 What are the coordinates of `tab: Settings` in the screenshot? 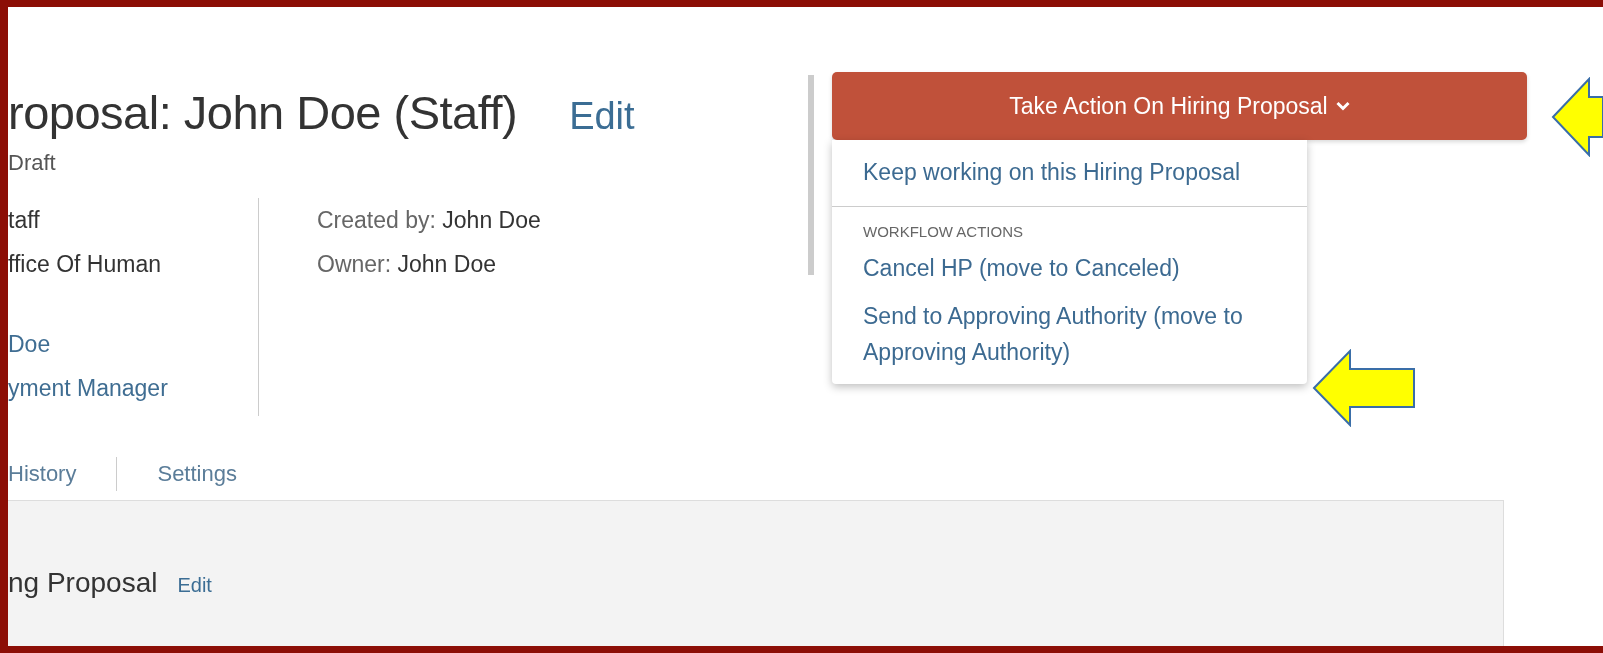 It's located at (197, 474).